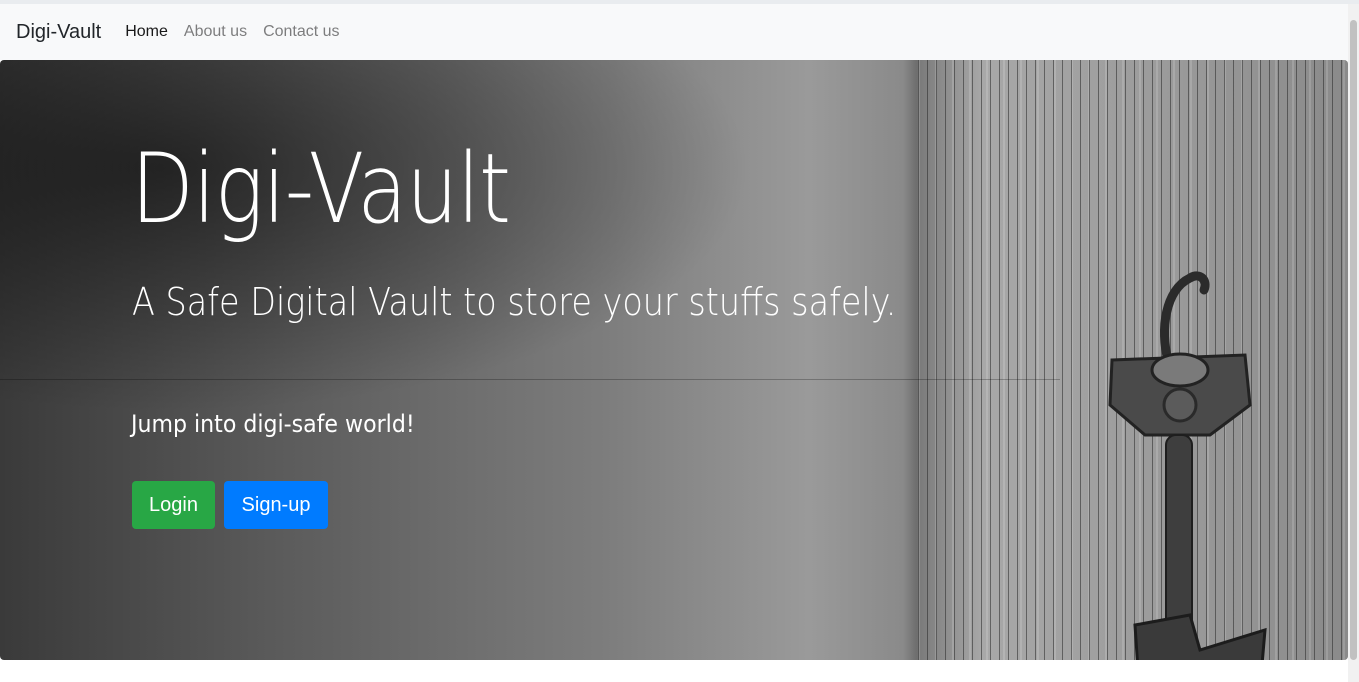 The width and height of the screenshot is (1359, 682). Describe the element at coordinates (321, 189) in the screenshot. I see `hero-title: Digi-Vault` at that location.